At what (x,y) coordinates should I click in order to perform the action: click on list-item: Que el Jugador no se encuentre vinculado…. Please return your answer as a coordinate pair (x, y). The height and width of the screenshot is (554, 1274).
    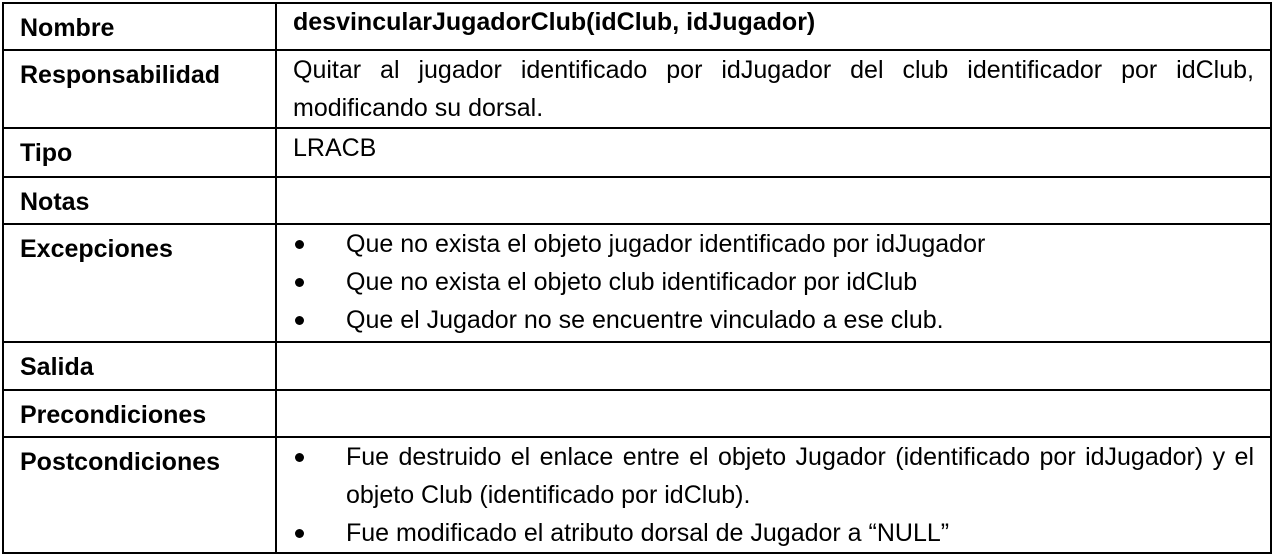
    Looking at the image, I should click on (773, 320).